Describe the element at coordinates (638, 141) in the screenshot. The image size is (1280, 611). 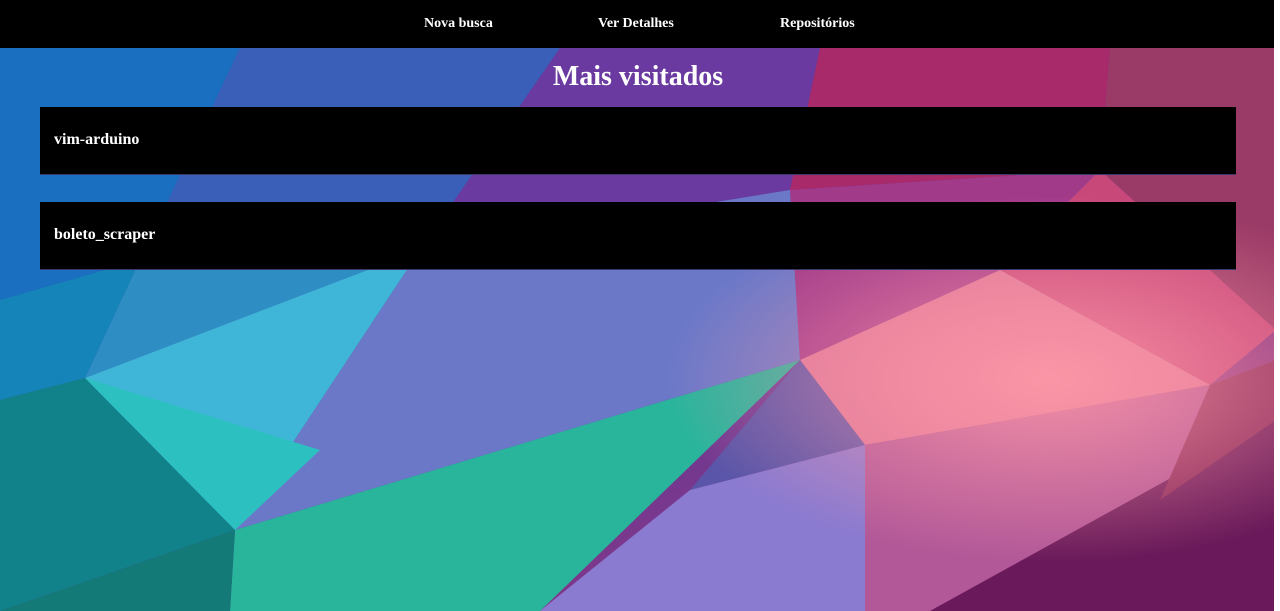
I see `repo-card: vim-arduino` at that location.